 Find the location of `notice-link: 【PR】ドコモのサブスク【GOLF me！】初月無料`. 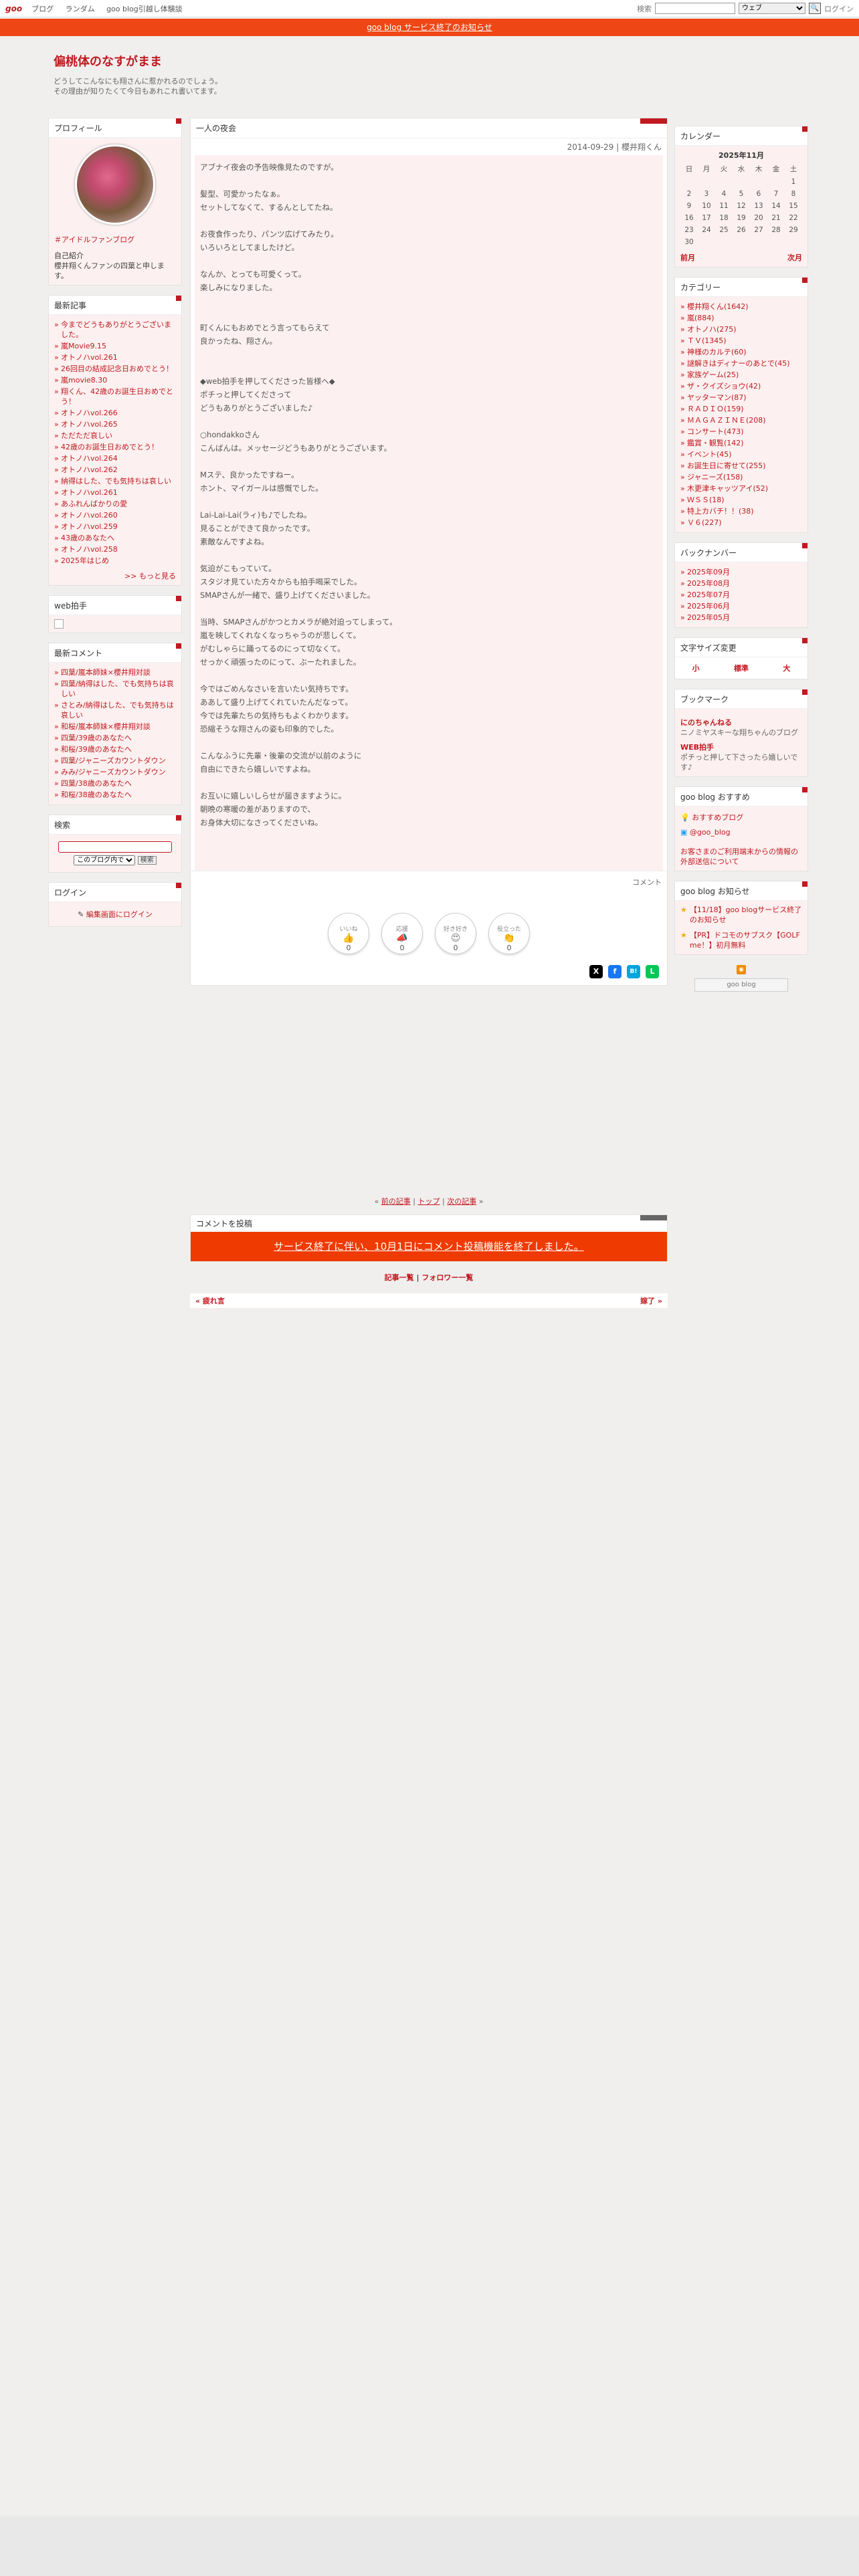

notice-link: 【PR】ドコモのサブスク【GOLF me！】初月無料 is located at coordinates (746, 940).